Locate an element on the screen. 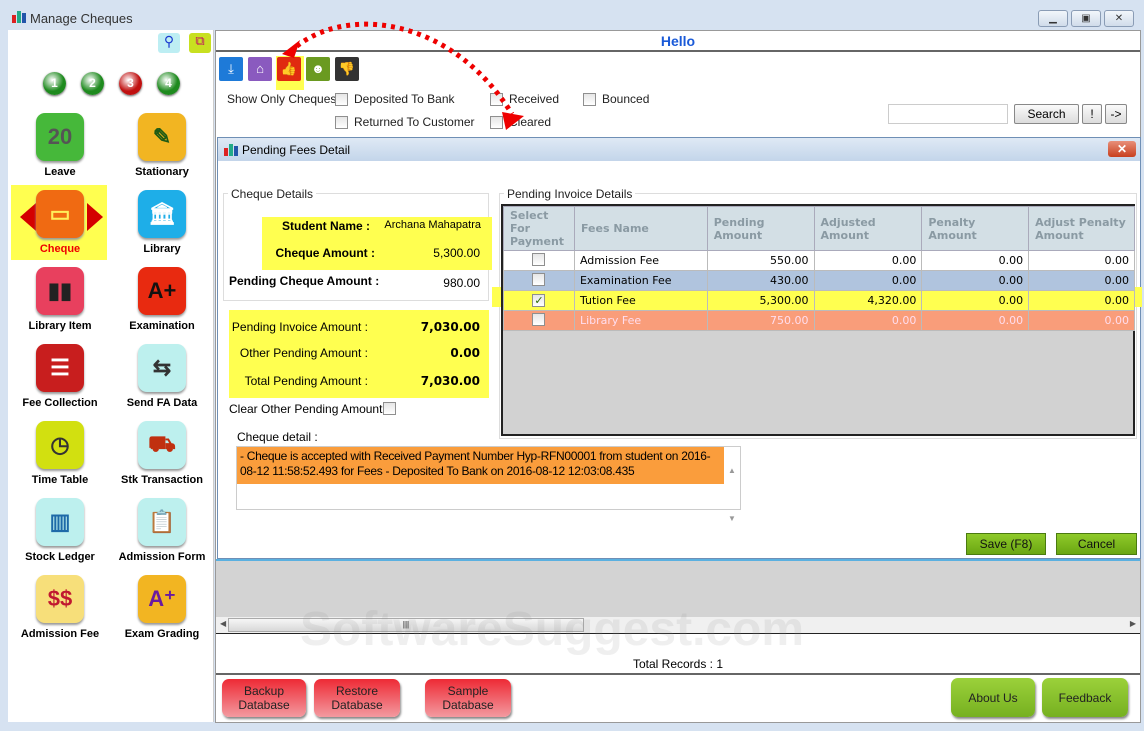  sidebar-item-label: Leave is located at coordinates (60, 172).